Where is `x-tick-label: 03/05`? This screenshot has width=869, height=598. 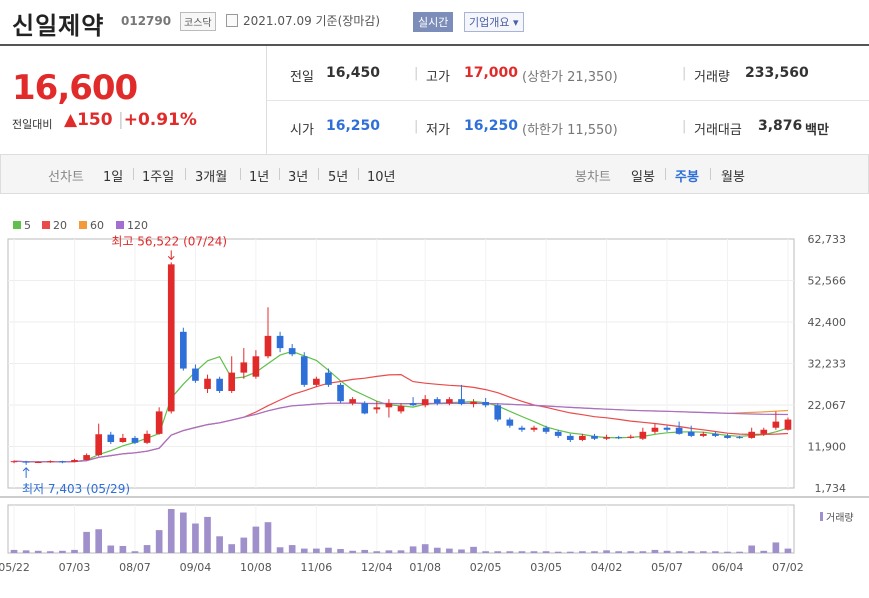 x-tick-label: 03/05 is located at coordinates (546, 567).